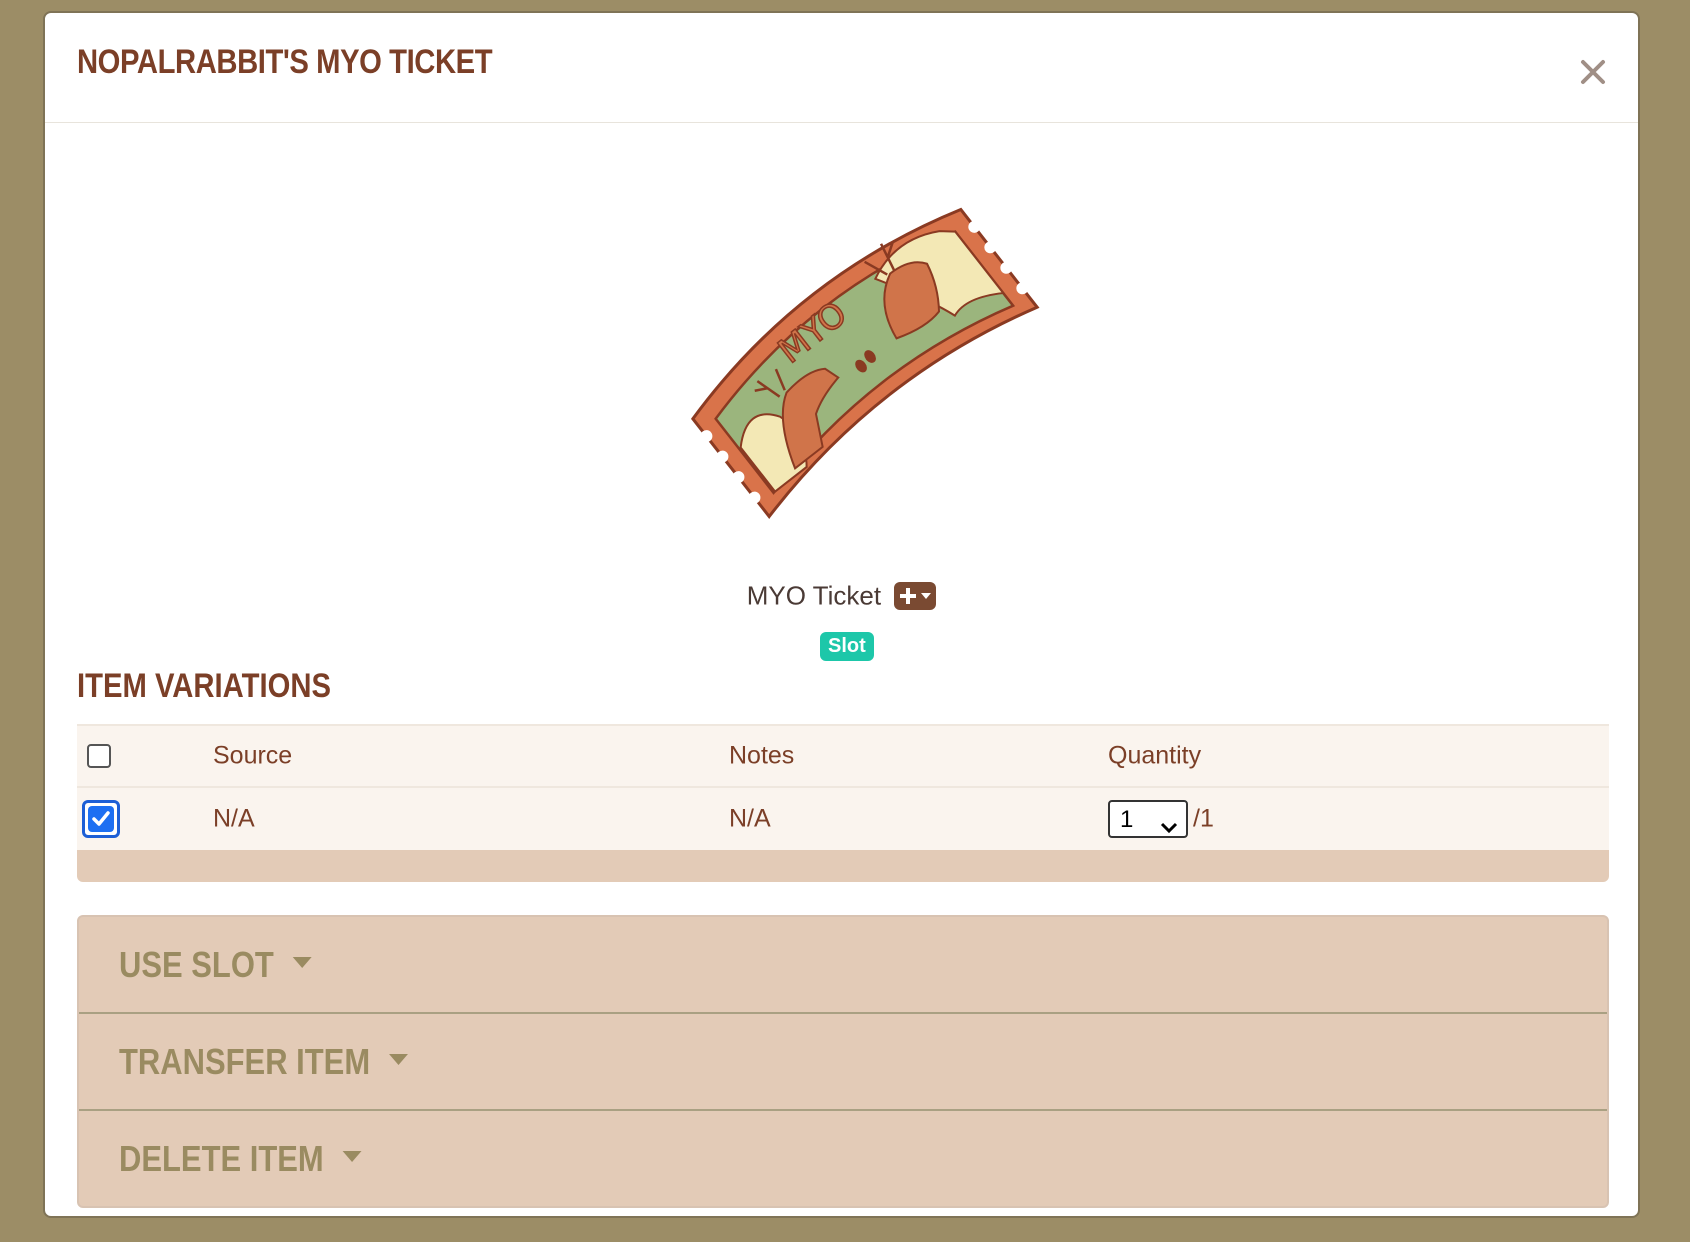  I want to click on transfer-item-label: TRANSFER ITEM, so click(263, 1062).